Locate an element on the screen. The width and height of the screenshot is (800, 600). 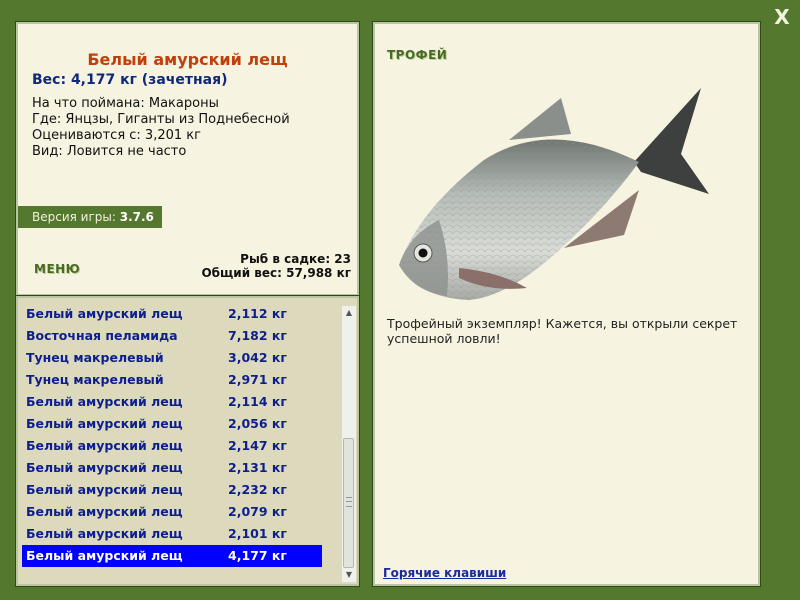
catch-row: Белый амурский лещ 2,147 кг is located at coordinates (172, 446).